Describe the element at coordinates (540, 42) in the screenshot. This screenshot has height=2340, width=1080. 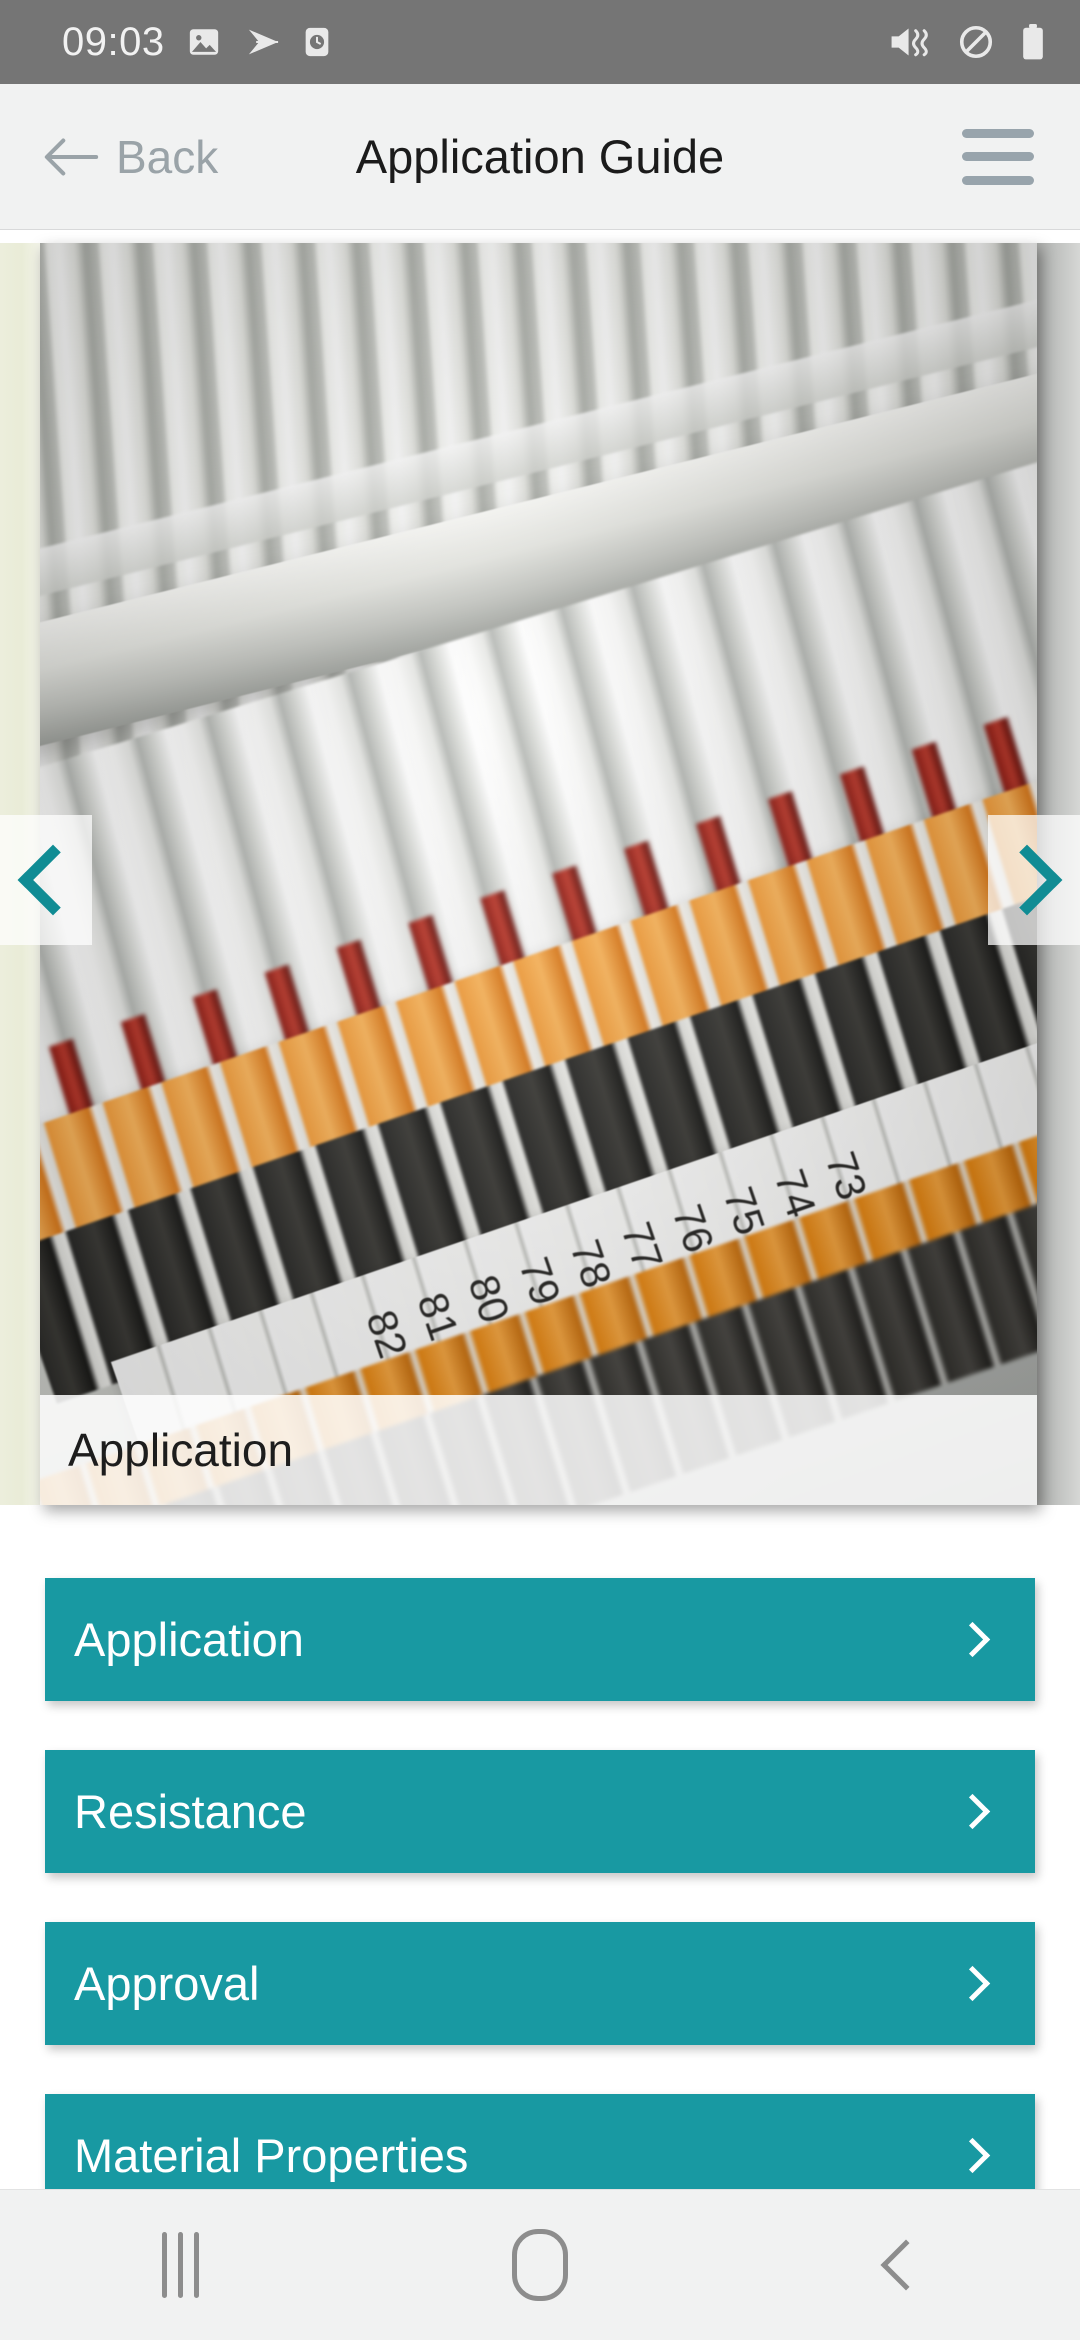
I see `status-bar: 09:03` at that location.